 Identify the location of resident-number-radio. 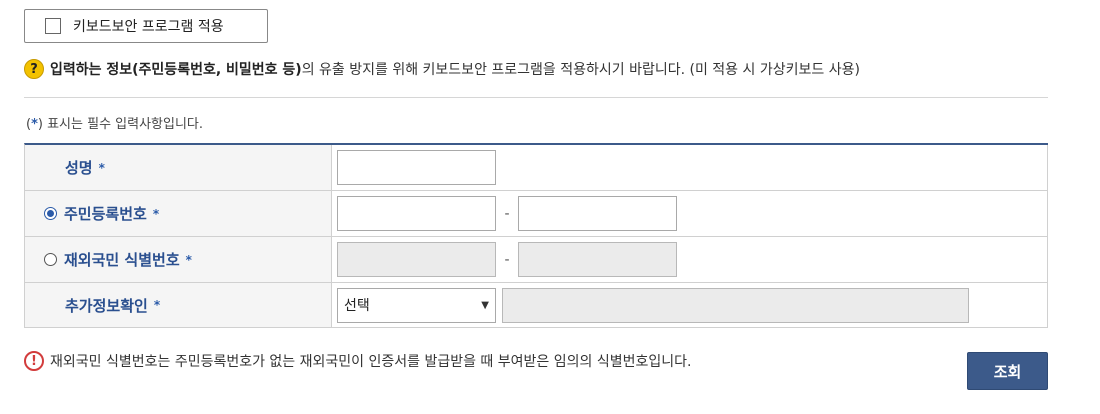
(50, 213).